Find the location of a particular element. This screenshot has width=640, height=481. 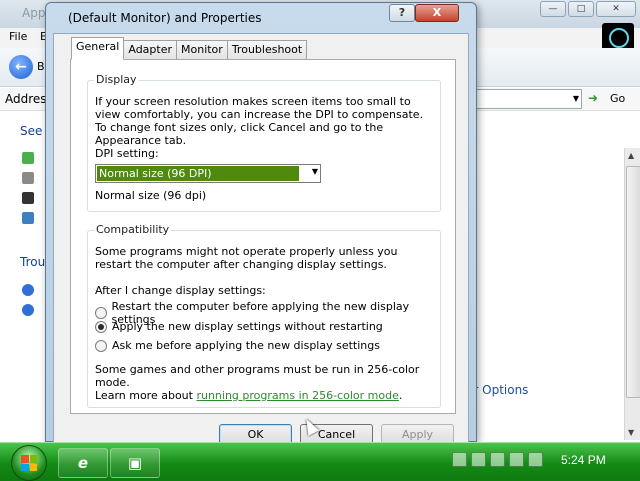

network-icon is located at coordinates (516, 459).